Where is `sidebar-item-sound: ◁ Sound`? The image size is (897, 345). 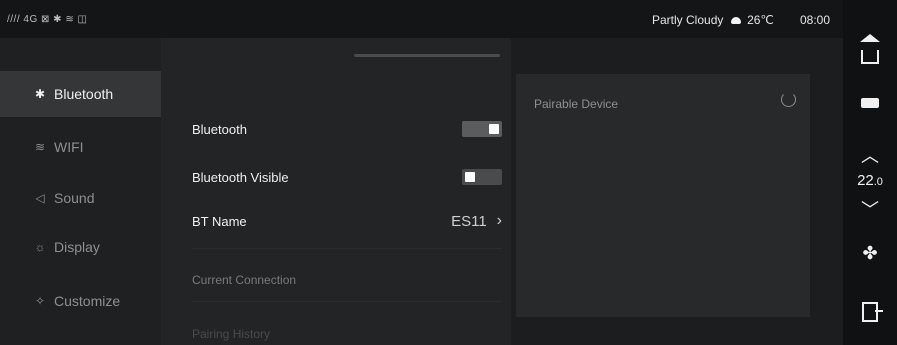 sidebar-item-sound: ◁ Sound is located at coordinates (80, 198).